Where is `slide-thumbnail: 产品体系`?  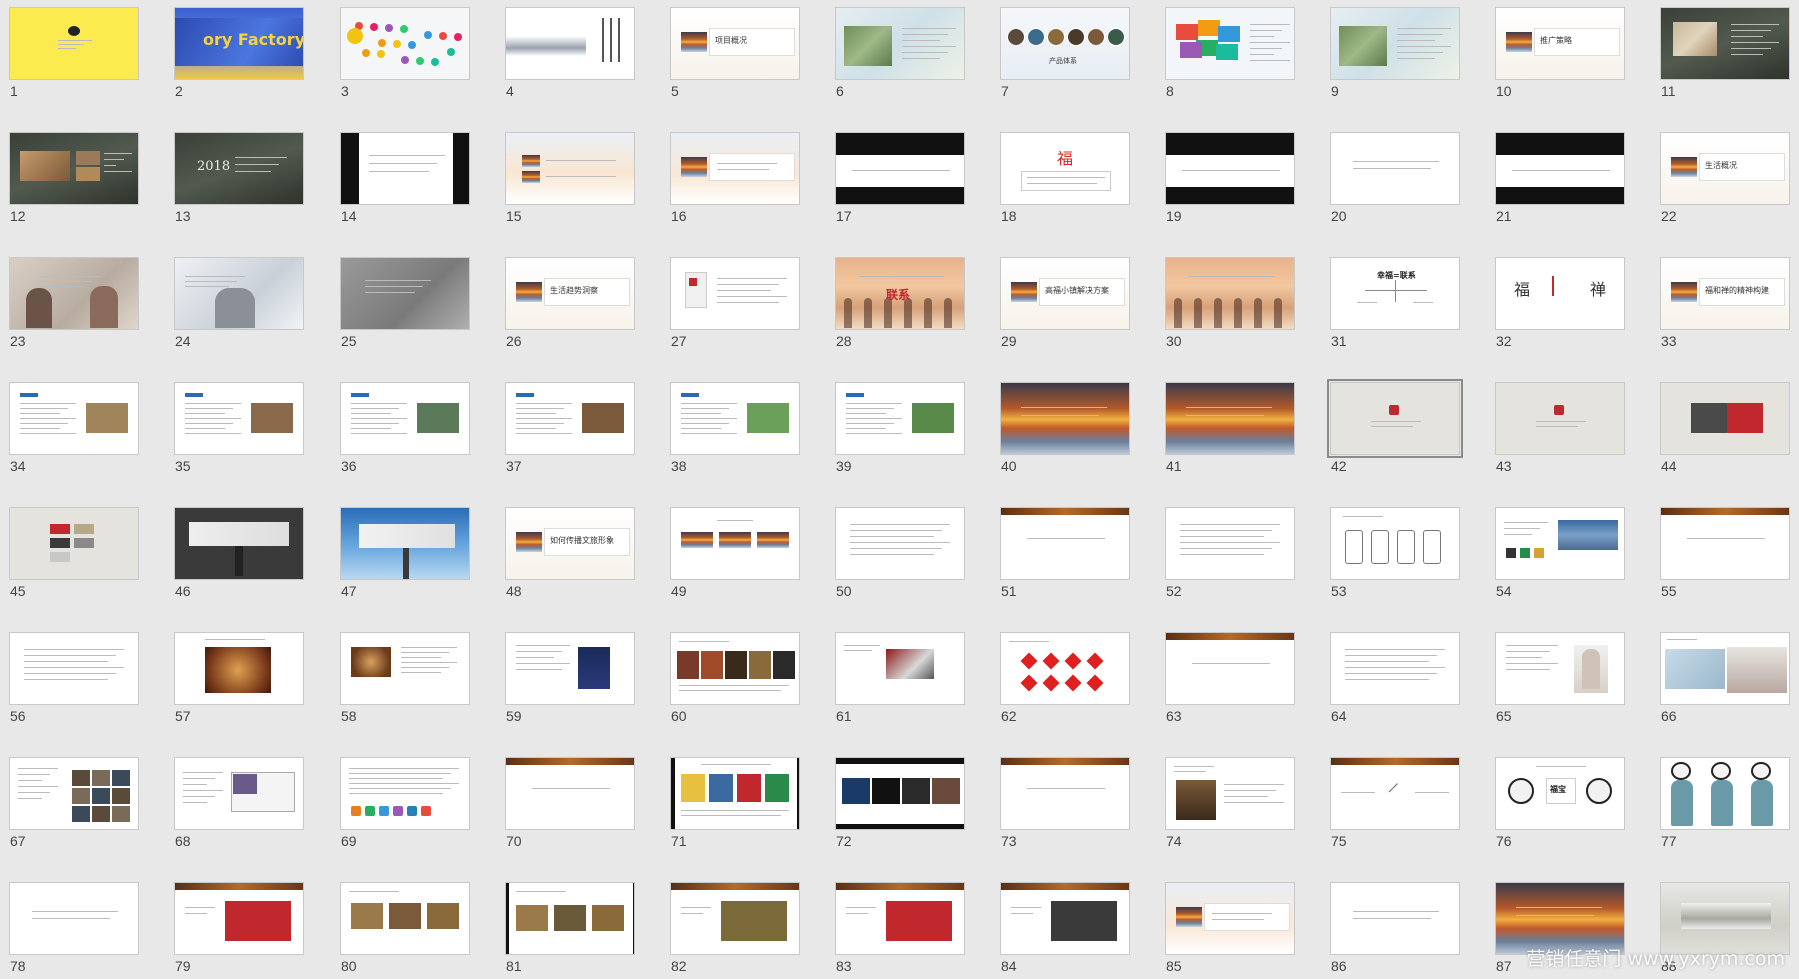
slide-thumbnail: 产品体系 is located at coordinates (1065, 43).